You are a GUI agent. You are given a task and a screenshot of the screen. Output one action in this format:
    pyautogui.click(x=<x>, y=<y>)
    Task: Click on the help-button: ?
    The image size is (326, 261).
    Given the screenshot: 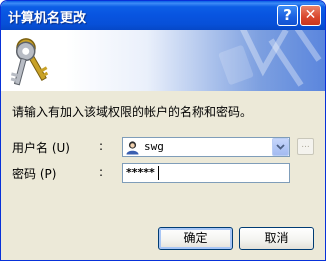 What is the action you would take?
    pyautogui.click(x=287, y=15)
    